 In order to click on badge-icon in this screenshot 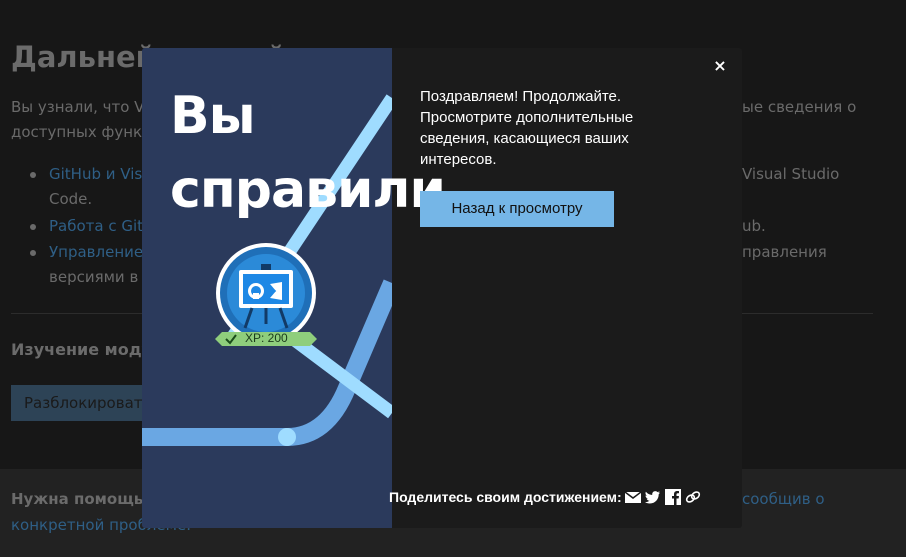, I will do `click(266, 293)`.